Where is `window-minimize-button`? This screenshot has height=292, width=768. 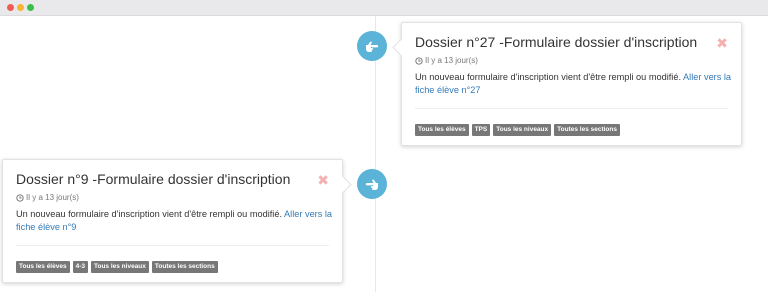
window-minimize-button is located at coordinates (20, 7).